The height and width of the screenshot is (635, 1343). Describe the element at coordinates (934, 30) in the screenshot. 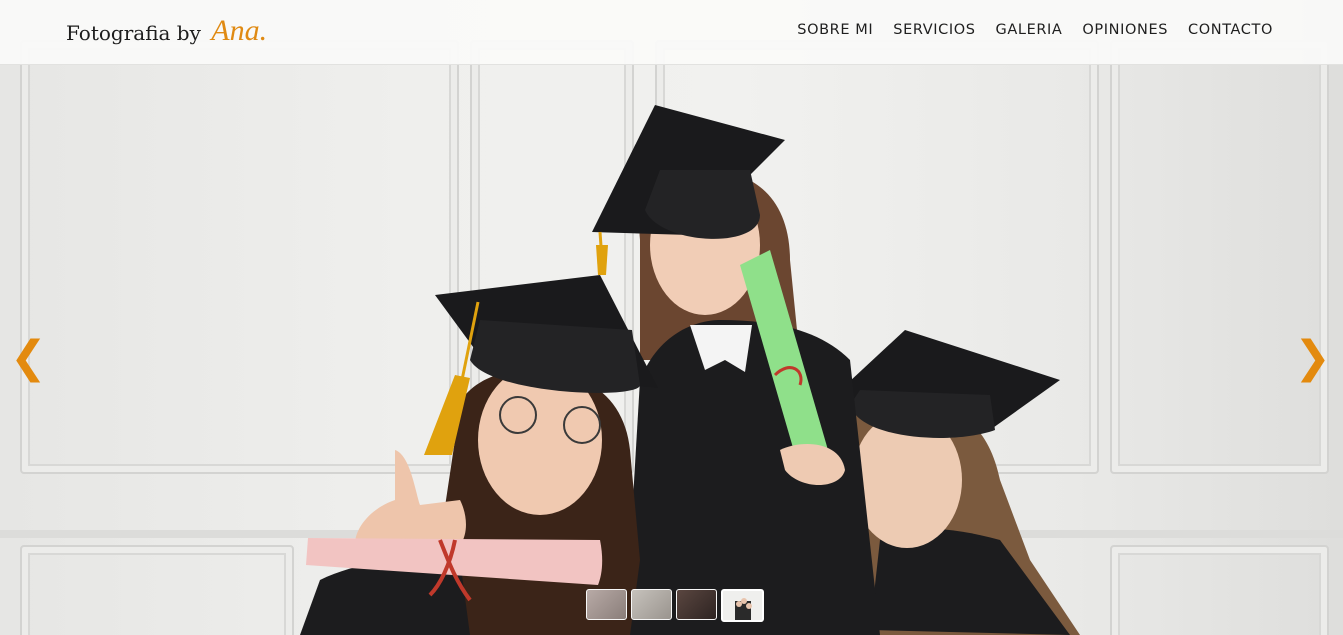

I see `nav-item-servicios: SERVICIOS` at that location.